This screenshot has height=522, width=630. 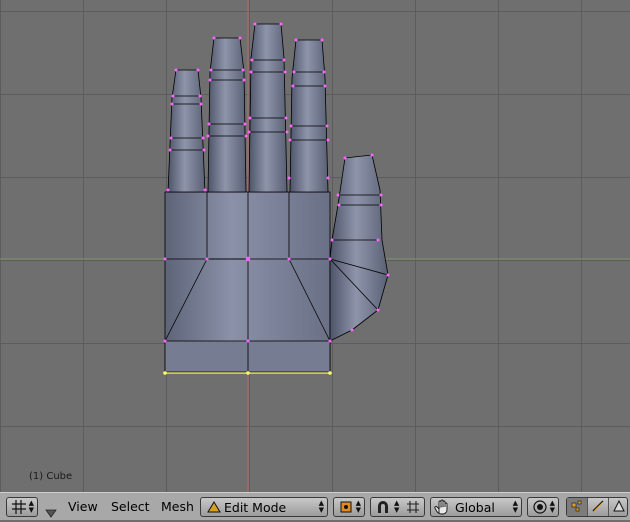 What do you see at coordinates (309, 116) in the screenshot?
I see `finger-index` at bounding box center [309, 116].